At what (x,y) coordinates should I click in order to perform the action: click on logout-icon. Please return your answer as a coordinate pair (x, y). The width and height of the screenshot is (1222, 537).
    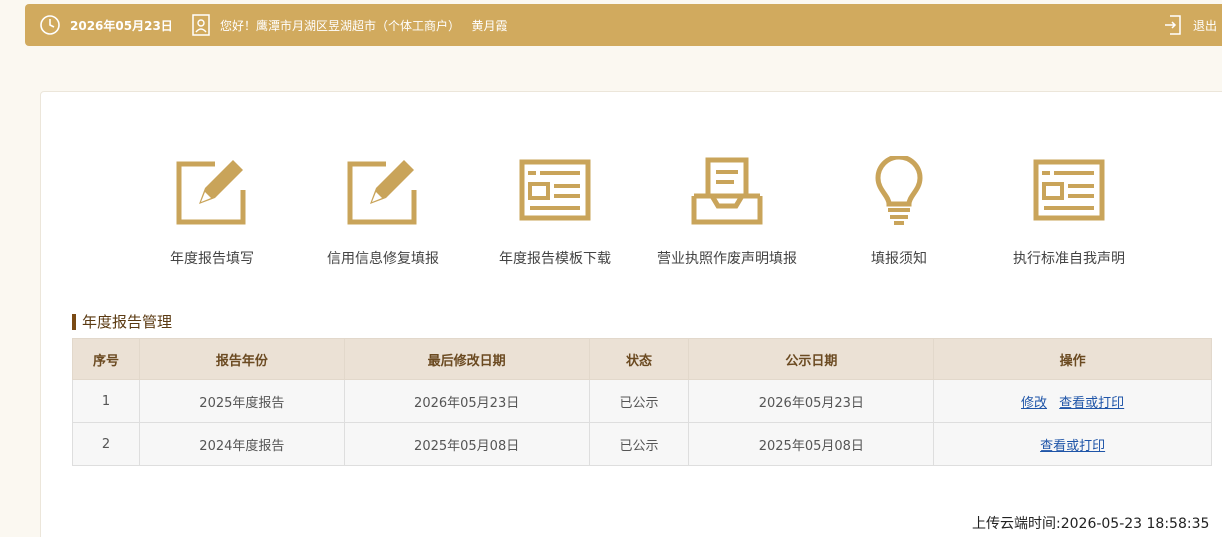
    Looking at the image, I should click on (1173, 25).